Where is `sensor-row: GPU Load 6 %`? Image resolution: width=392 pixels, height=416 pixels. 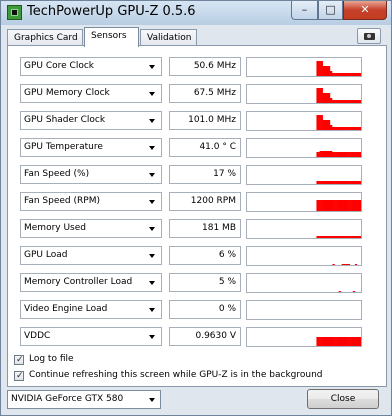 sensor-row: GPU Load 6 % is located at coordinates (195, 256).